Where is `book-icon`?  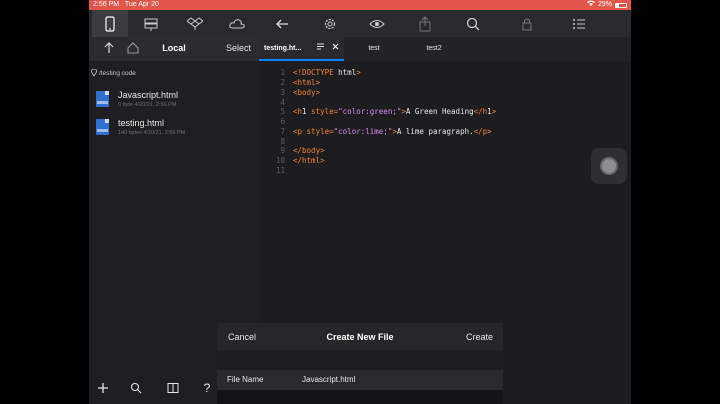
book-icon is located at coordinates (173, 388).